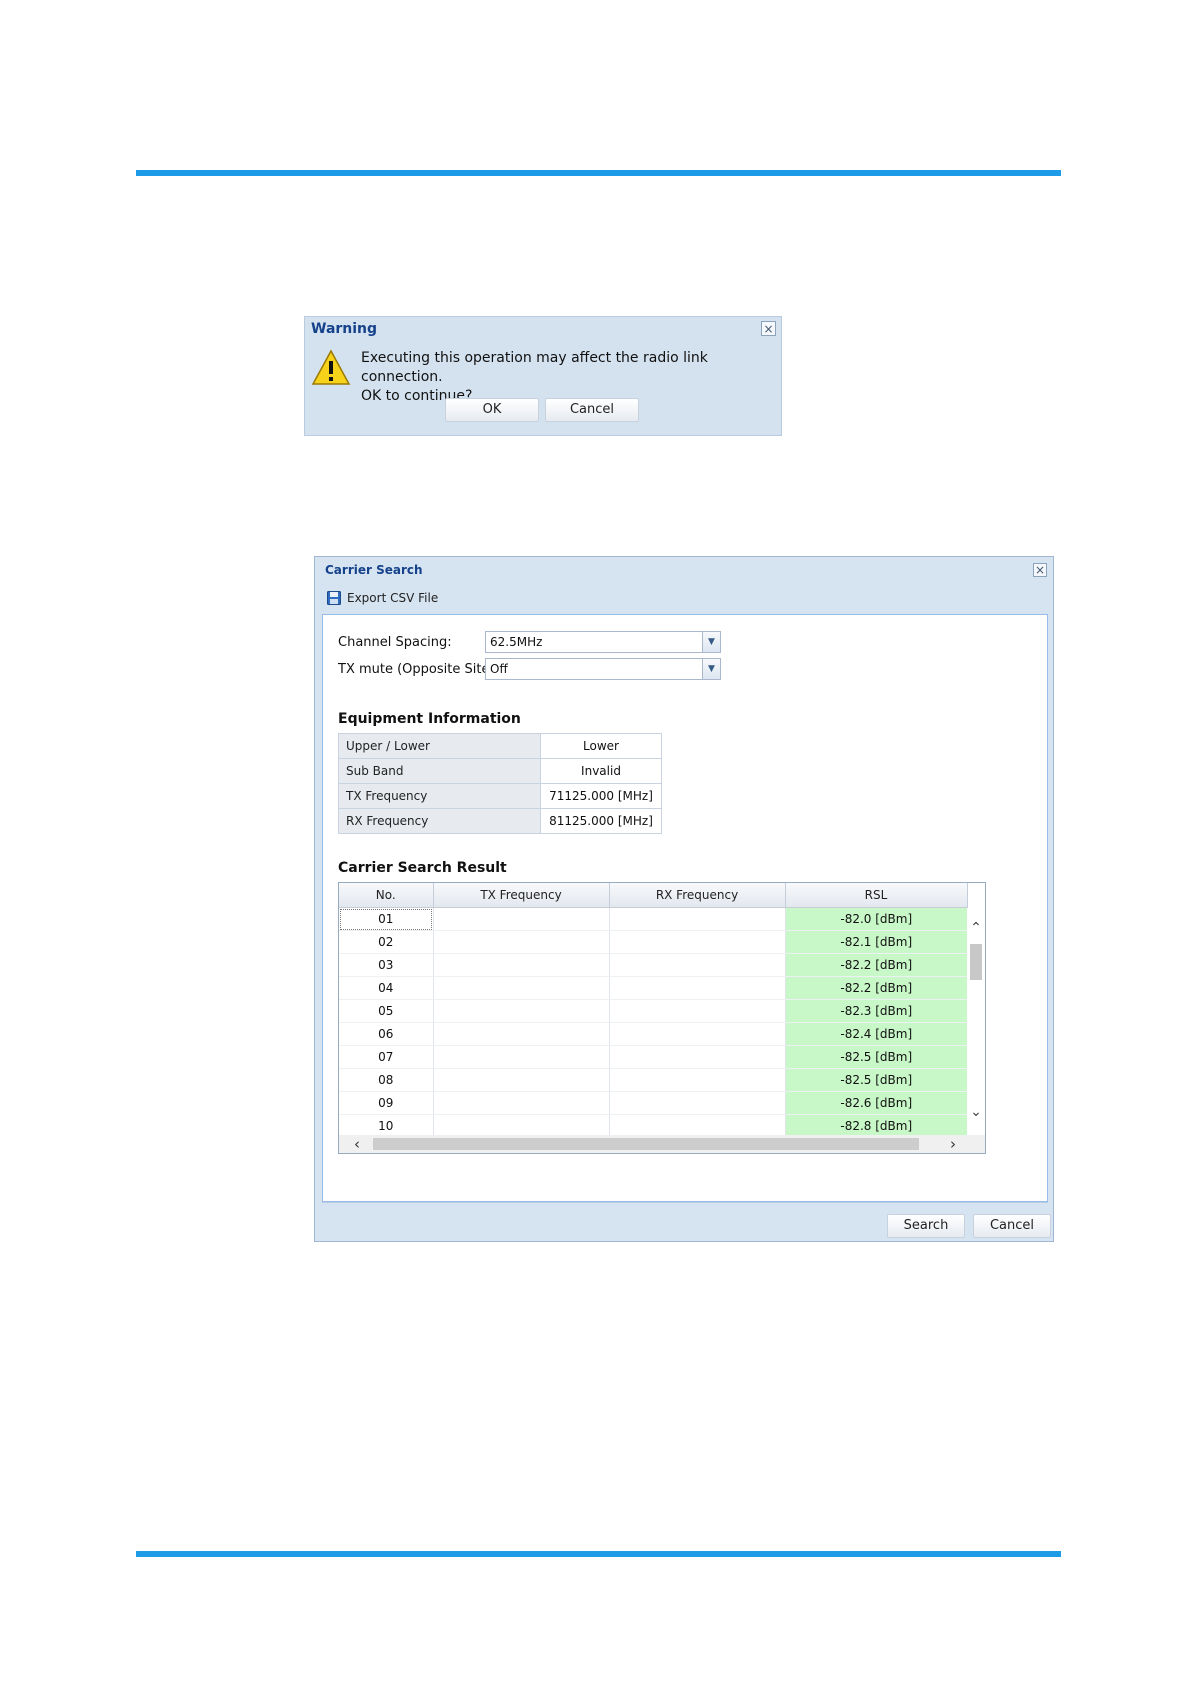 The height and width of the screenshot is (1684, 1190). I want to click on equipment-info-title: Equipment Information, so click(429, 719).